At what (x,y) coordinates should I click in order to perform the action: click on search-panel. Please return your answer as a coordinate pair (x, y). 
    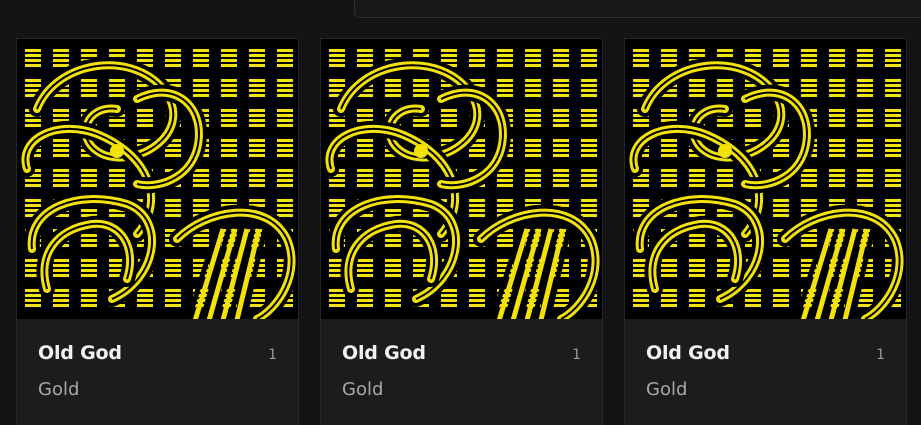
    Looking at the image, I should click on (637, 9).